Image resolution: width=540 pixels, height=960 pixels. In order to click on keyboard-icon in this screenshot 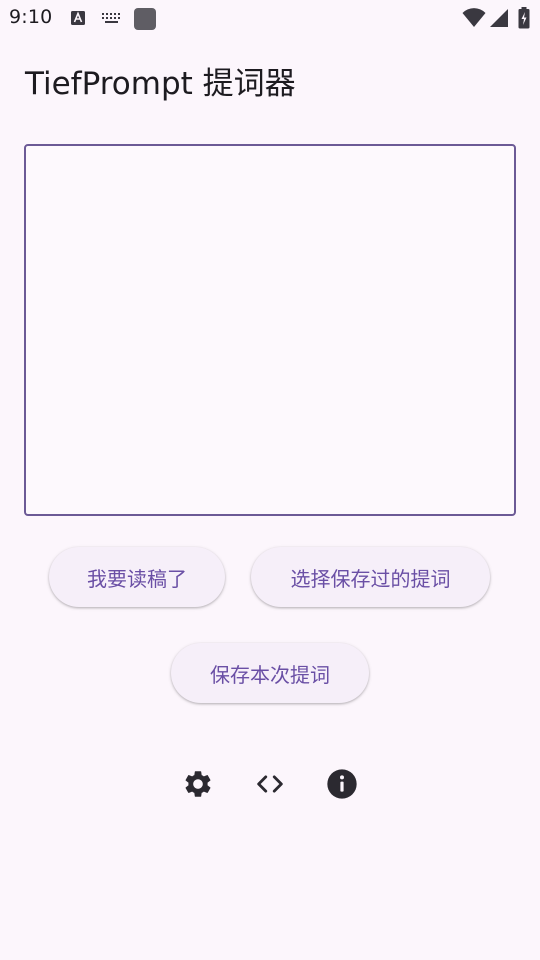, I will do `click(112, 20)`.